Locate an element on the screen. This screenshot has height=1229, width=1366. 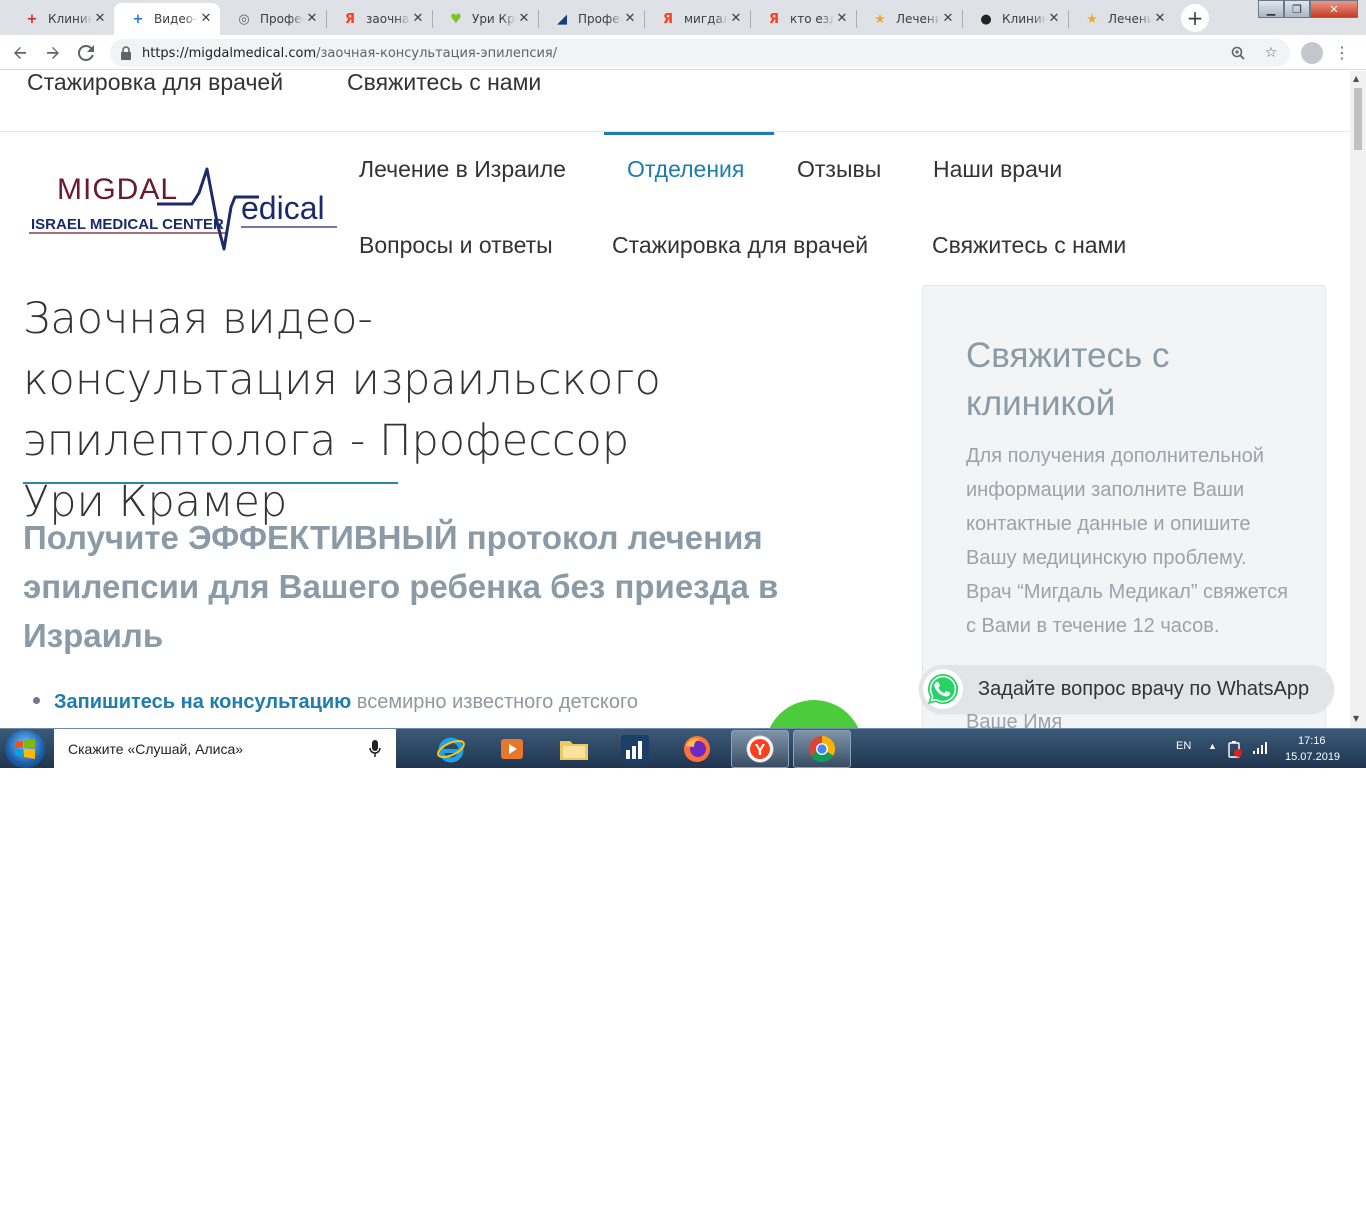
browser-menu-icon: ⋮ is located at coordinates (1342, 53).